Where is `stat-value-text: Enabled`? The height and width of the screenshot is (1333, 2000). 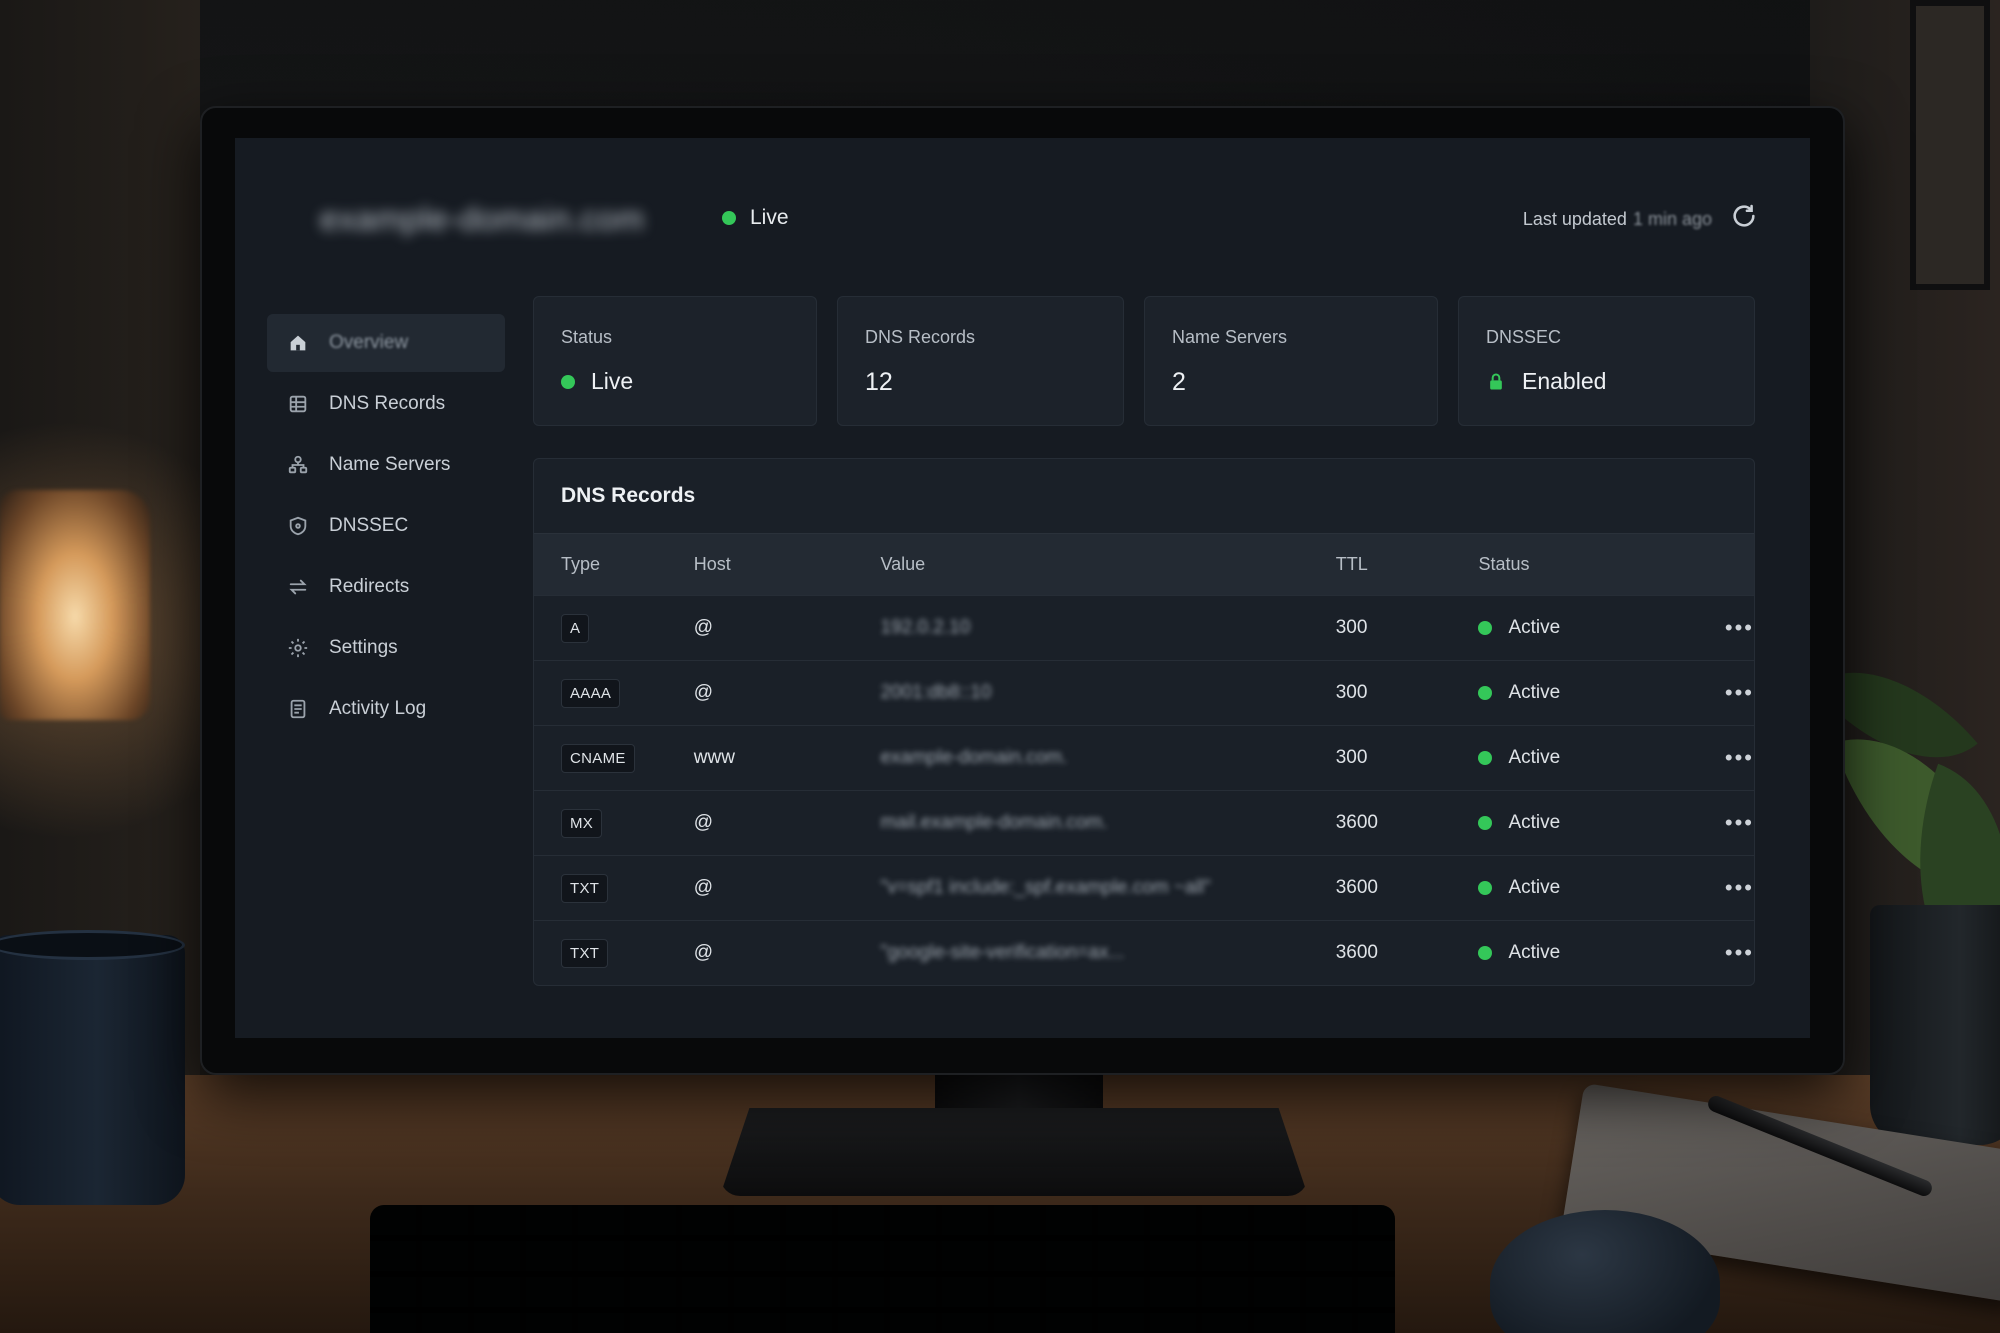 stat-value-text: Enabled is located at coordinates (1564, 381).